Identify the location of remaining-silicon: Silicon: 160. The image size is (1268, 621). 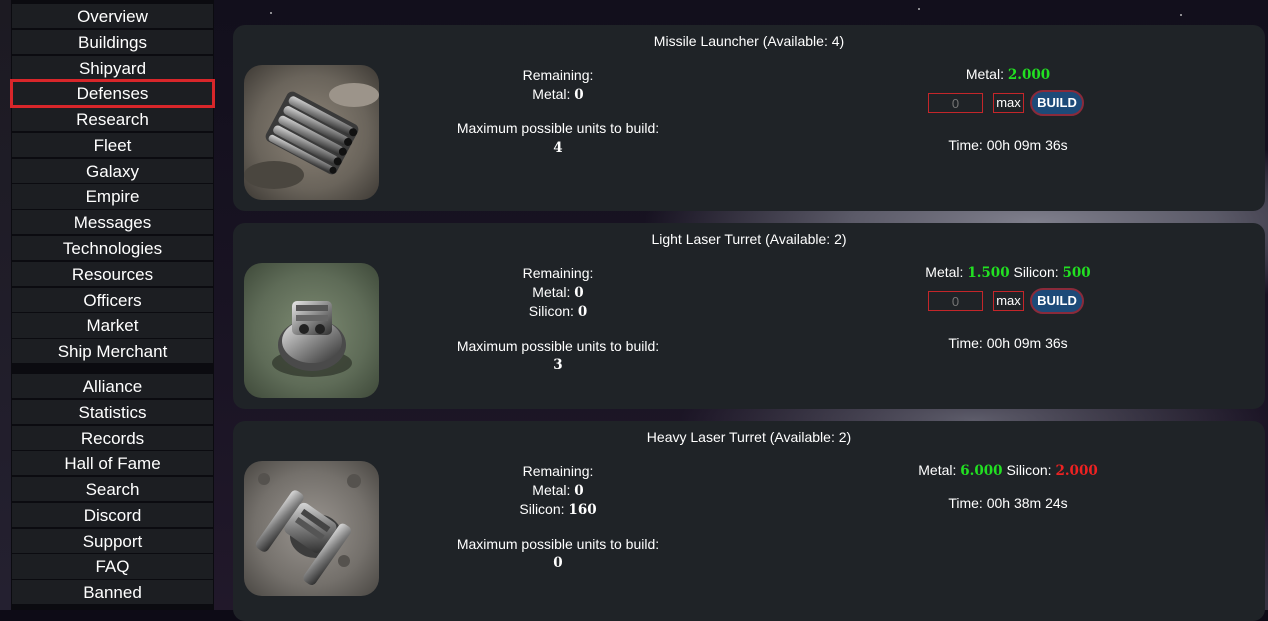
(558, 510).